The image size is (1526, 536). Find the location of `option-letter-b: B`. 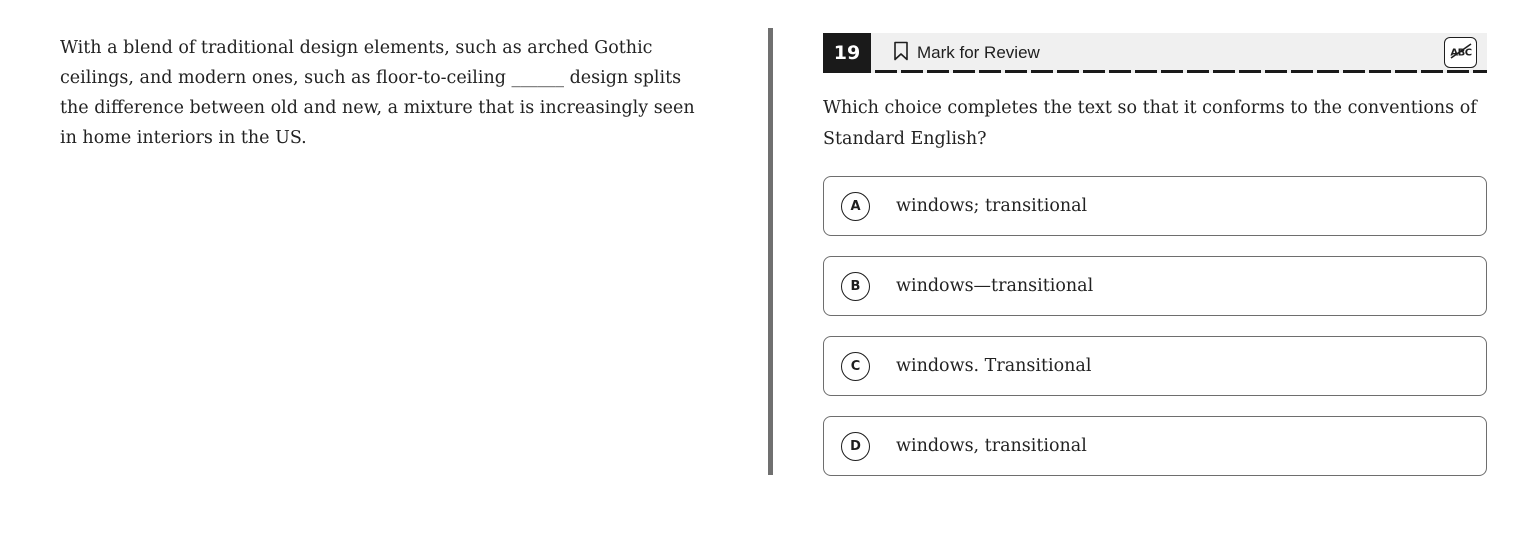

option-letter-b: B is located at coordinates (855, 286).